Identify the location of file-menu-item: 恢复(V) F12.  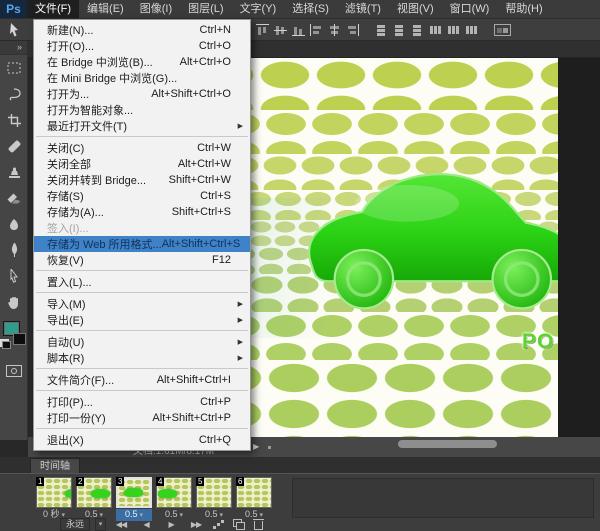
(142, 260).